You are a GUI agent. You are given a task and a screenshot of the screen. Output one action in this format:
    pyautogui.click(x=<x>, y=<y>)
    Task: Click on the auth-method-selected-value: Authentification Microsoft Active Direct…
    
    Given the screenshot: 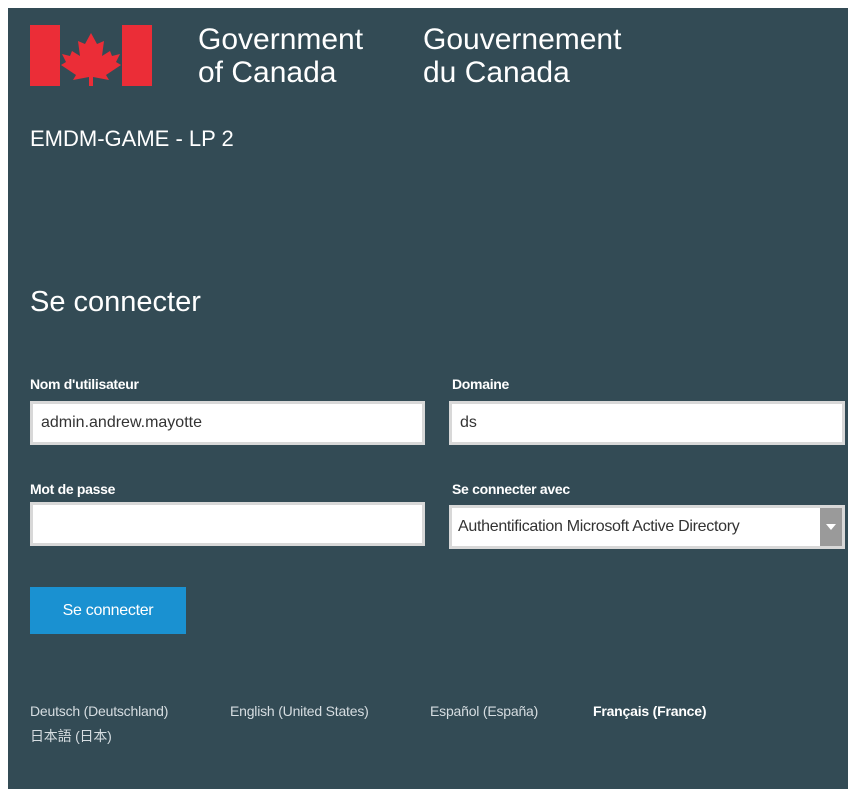 What is the action you would take?
    pyautogui.click(x=599, y=526)
    